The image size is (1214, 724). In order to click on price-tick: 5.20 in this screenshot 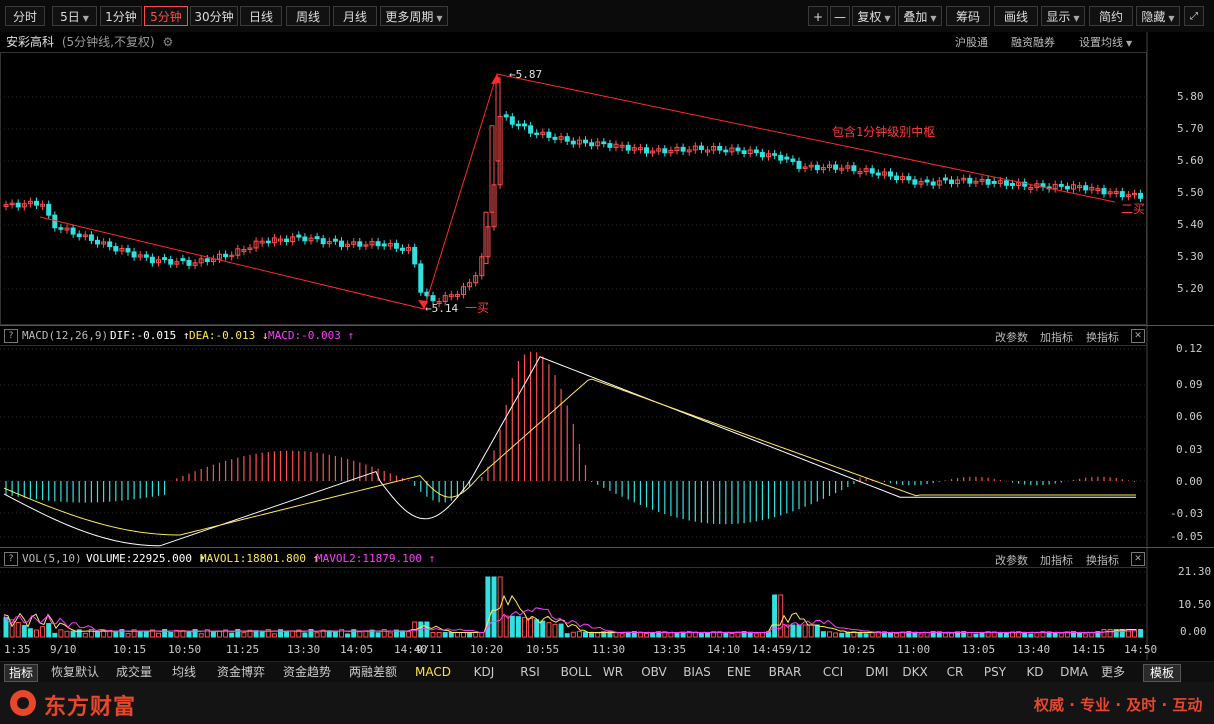, I will do `click(1190, 288)`.